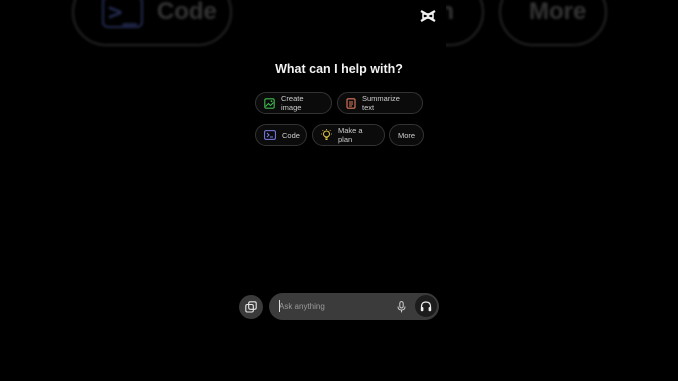  Describe the element at coordinates (558, 12) in the screenshot. I see `bg-pill-more-label: More` at that location.